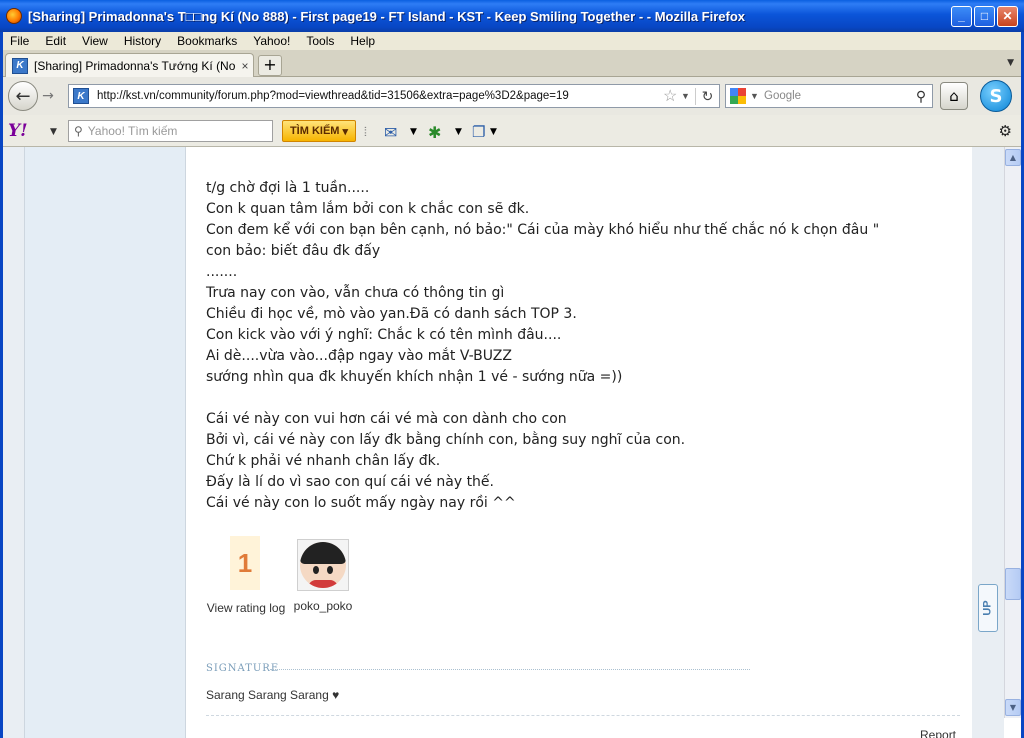 The height and width of the screenshot is (738, 1024). I want to click on gear-icon: ⚙, so click(1005, 131).